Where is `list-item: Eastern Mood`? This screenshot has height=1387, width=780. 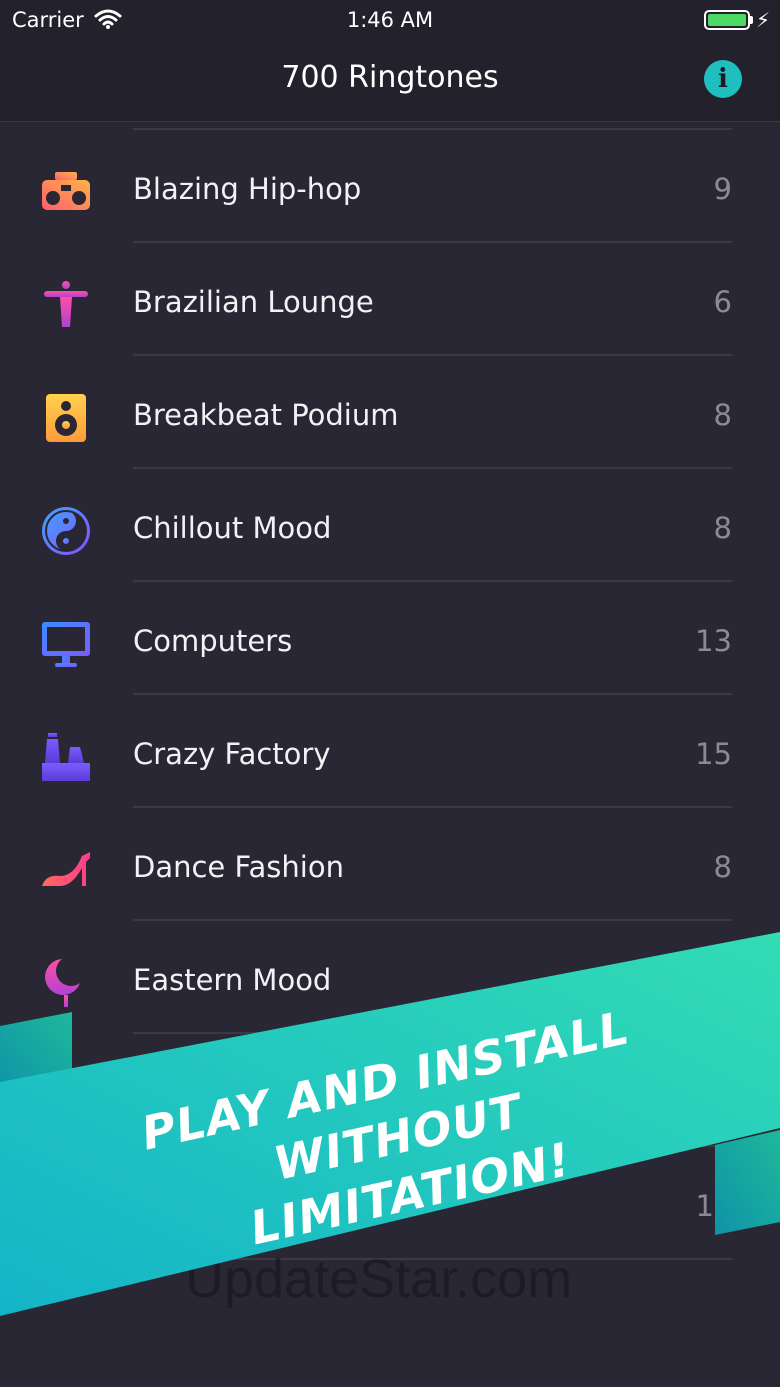 list-item: Eastern Mood is located at coordinates (390, 977).